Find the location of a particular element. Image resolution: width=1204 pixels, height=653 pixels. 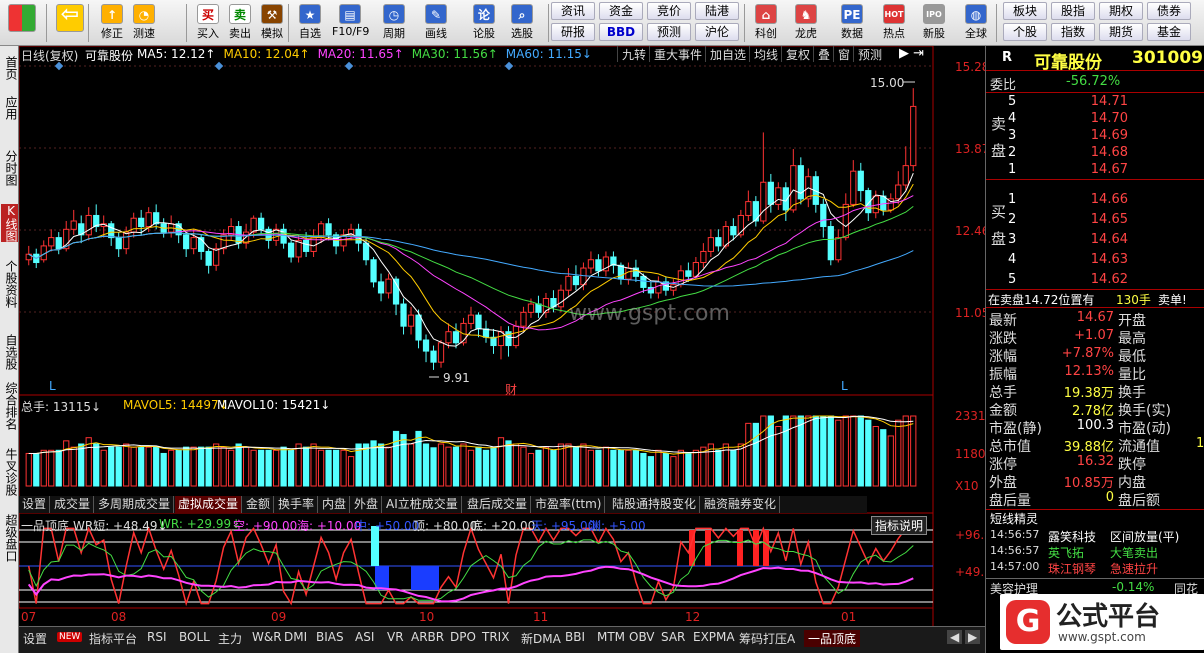

toolbar-btn-2: 竞价 is located at coordinates (669, 11).